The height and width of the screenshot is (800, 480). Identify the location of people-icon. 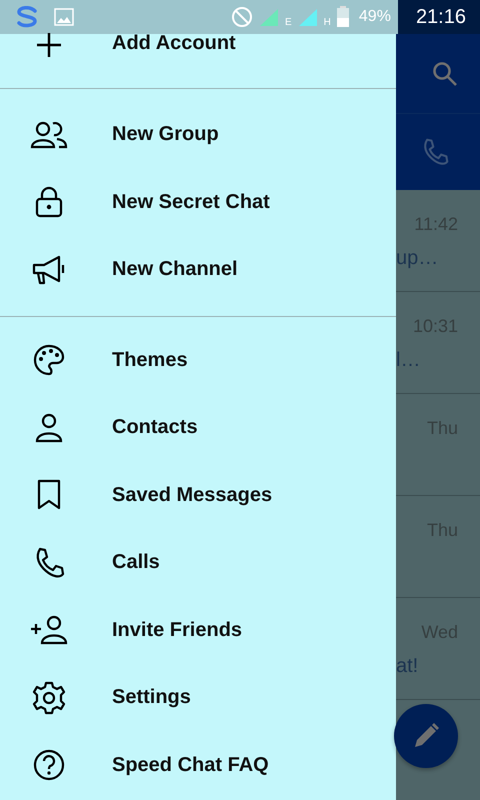
(49, 135).